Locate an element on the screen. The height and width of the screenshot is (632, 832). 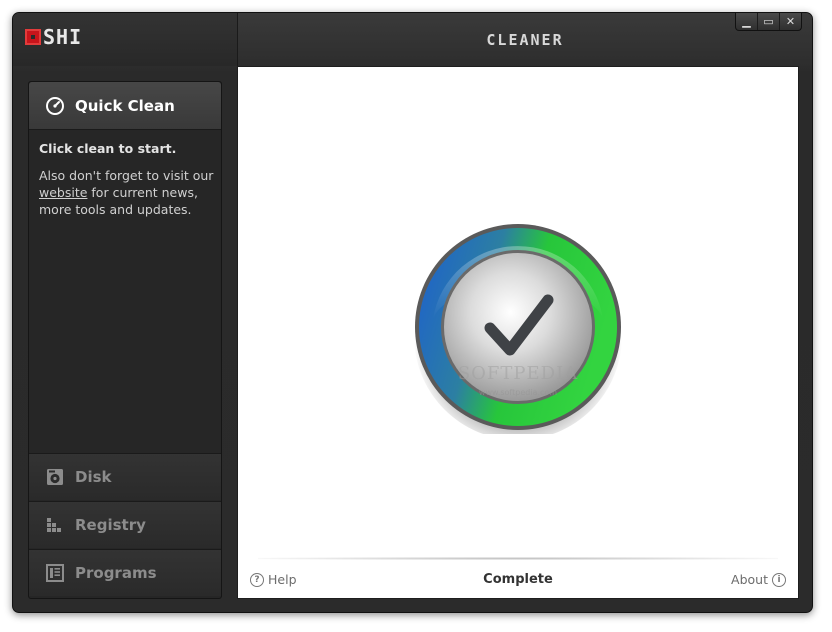
title-bar-logo-area: SHI is located at coordinates (125, 39).